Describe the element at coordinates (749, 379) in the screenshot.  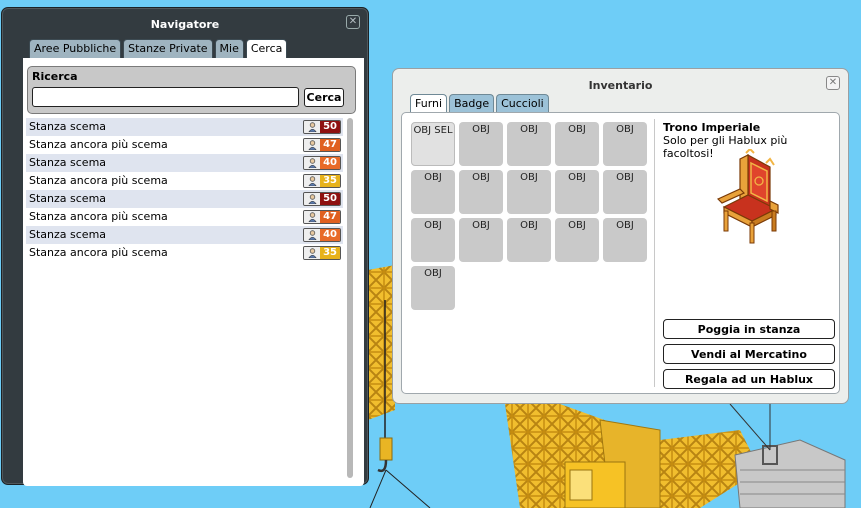
I see `gift-button: Regala ad un Hablux` at that location.